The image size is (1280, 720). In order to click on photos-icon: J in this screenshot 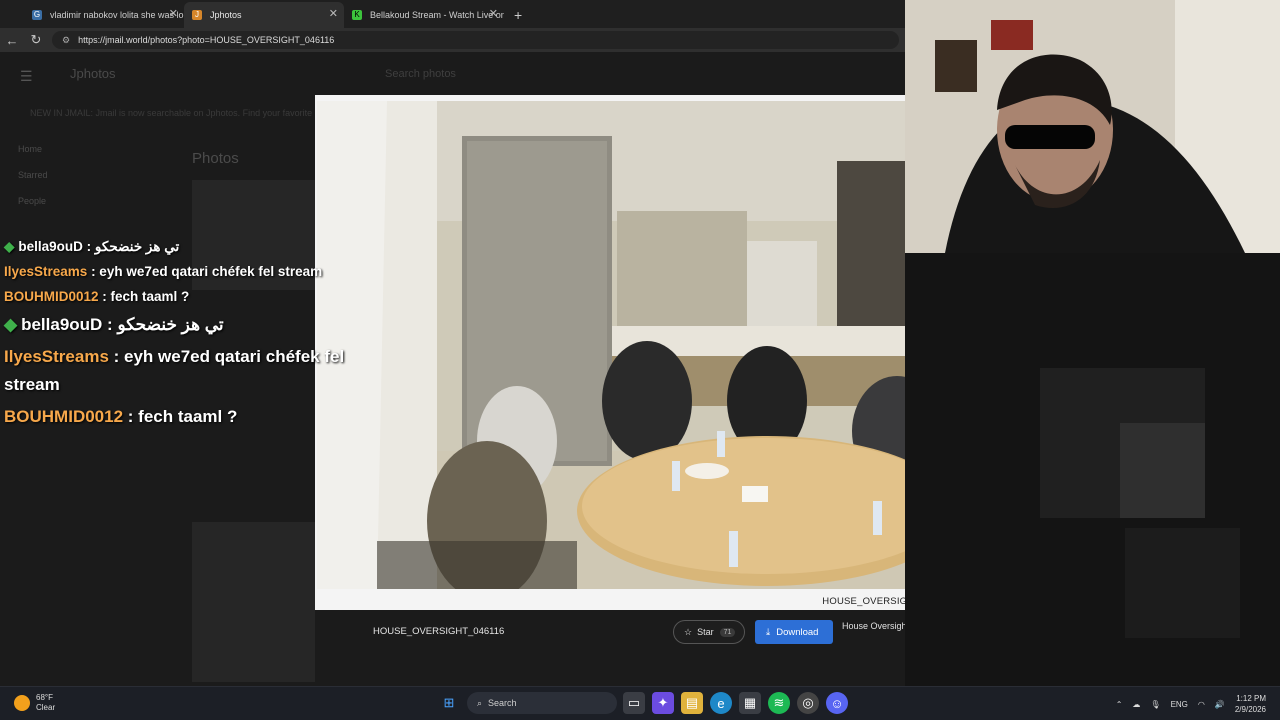, I will do `click(197, 15)`.